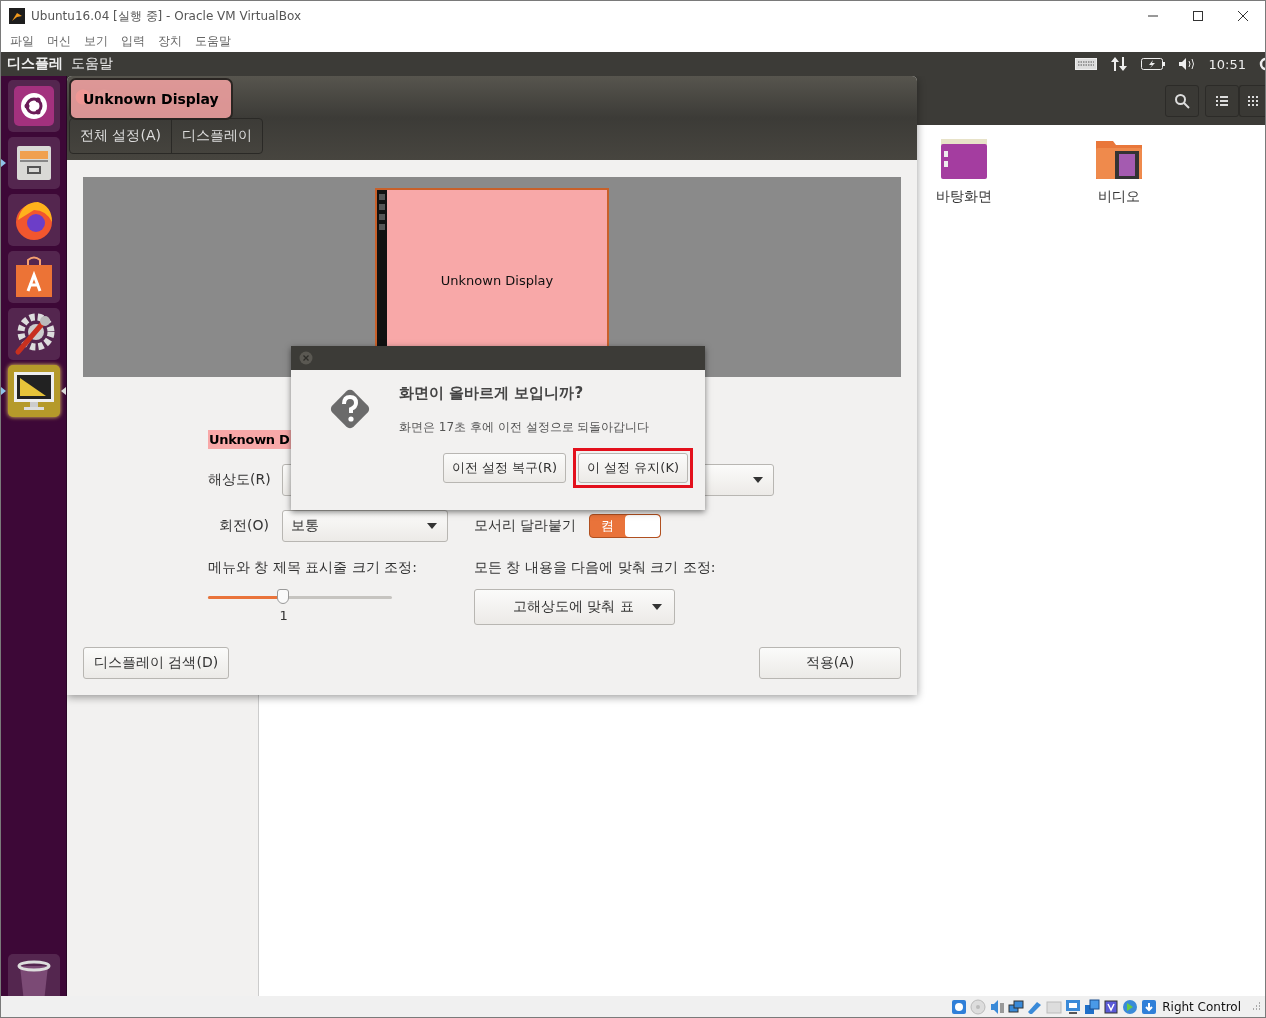 The image size is (1266, 1018). Describe the element at coordinates (365, 526) in the screenshot. I see `rotation-dropdown: 보통` at that location.